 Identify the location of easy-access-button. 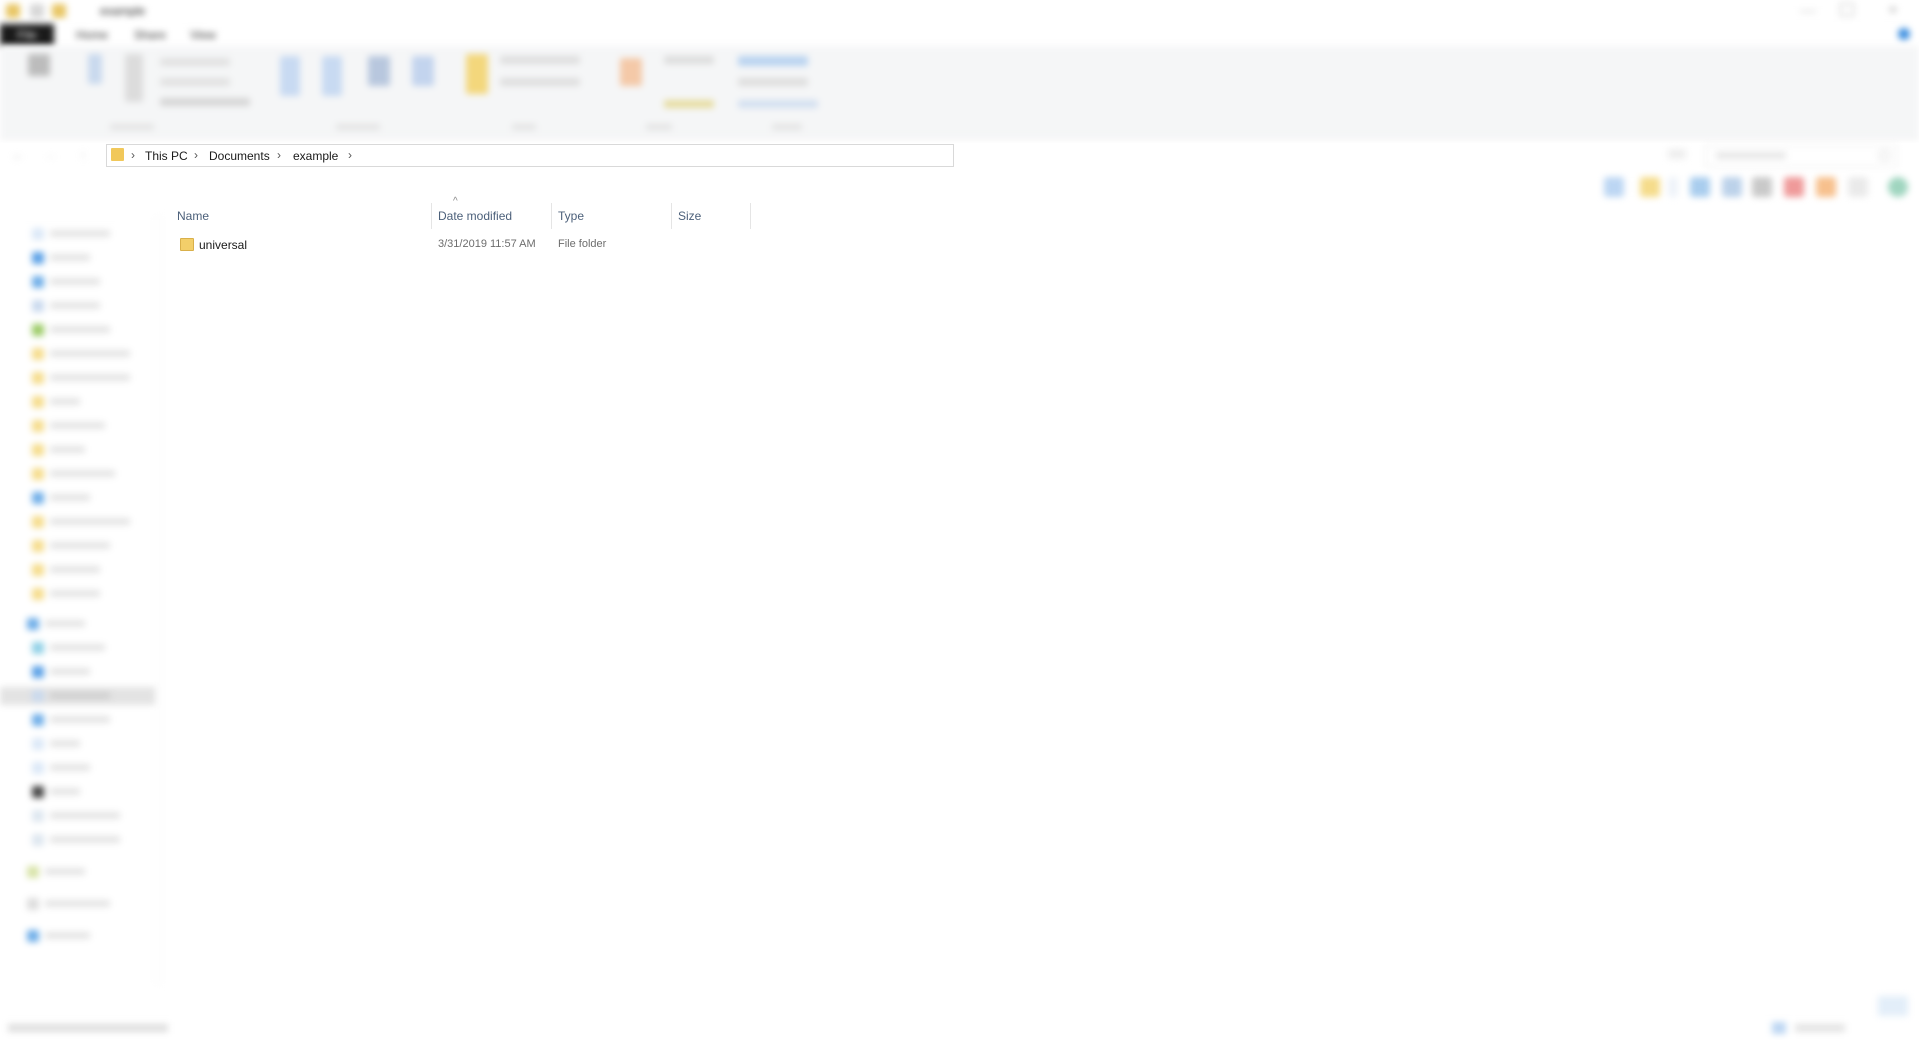
(540, 82).